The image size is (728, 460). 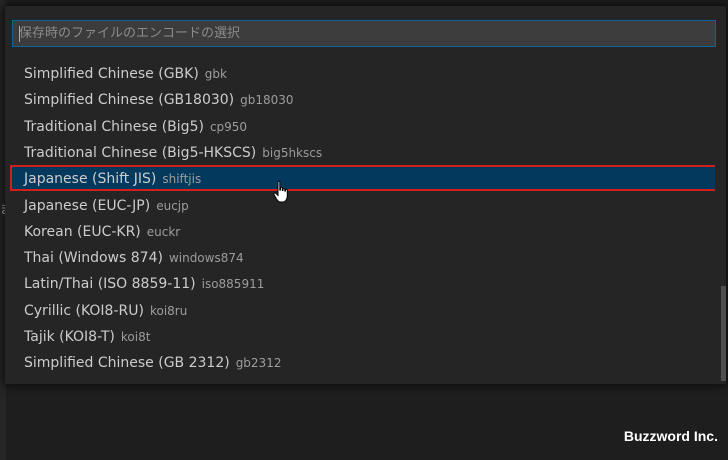 What do you see at coordinates (360, 99) in the screenshot?
I see `list-item: Simplified Chinese (GB18030) gb18030` at bounding box center [360, 99].